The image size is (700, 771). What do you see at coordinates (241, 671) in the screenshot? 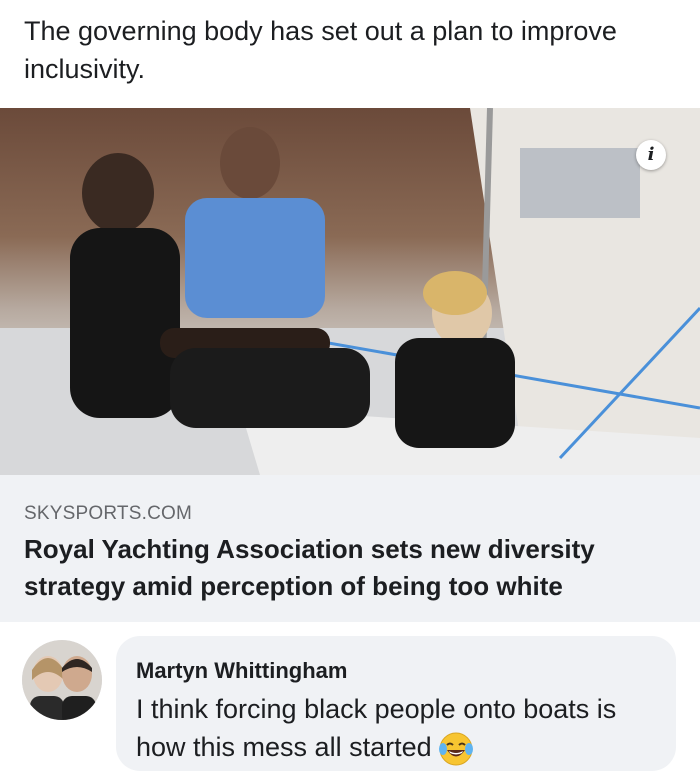
I see `comment-author: Martyn Whittingham` at bounding box center [241, 671].